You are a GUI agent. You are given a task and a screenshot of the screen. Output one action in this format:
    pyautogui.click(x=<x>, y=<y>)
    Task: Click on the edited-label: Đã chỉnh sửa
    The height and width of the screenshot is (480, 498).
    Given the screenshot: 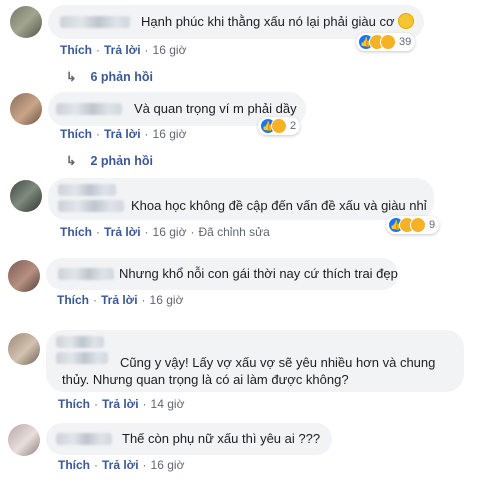 What is the action you would take?
    pyautogui.click(x=234, y=232)
    